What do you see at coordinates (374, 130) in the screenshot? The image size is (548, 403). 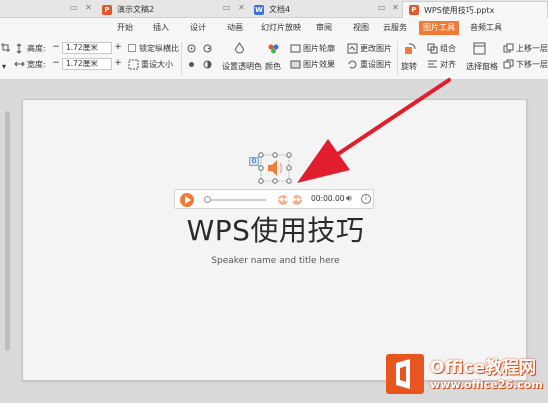 I see `annotation-arrow` at bounding box center [374, 130].